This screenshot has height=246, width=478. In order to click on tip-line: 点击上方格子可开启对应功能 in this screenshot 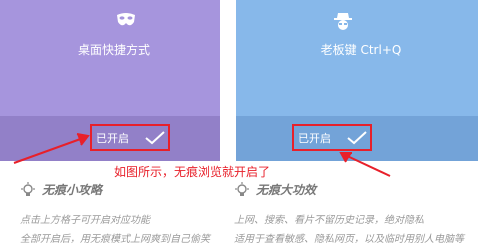, I will do `click(85, 220)`.